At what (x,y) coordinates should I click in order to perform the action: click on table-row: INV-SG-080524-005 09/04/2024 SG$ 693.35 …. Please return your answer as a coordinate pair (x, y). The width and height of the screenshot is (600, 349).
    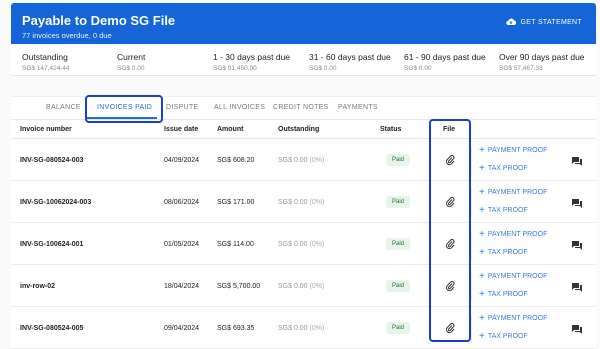
    Looking at the image, I should click on (303, 328).